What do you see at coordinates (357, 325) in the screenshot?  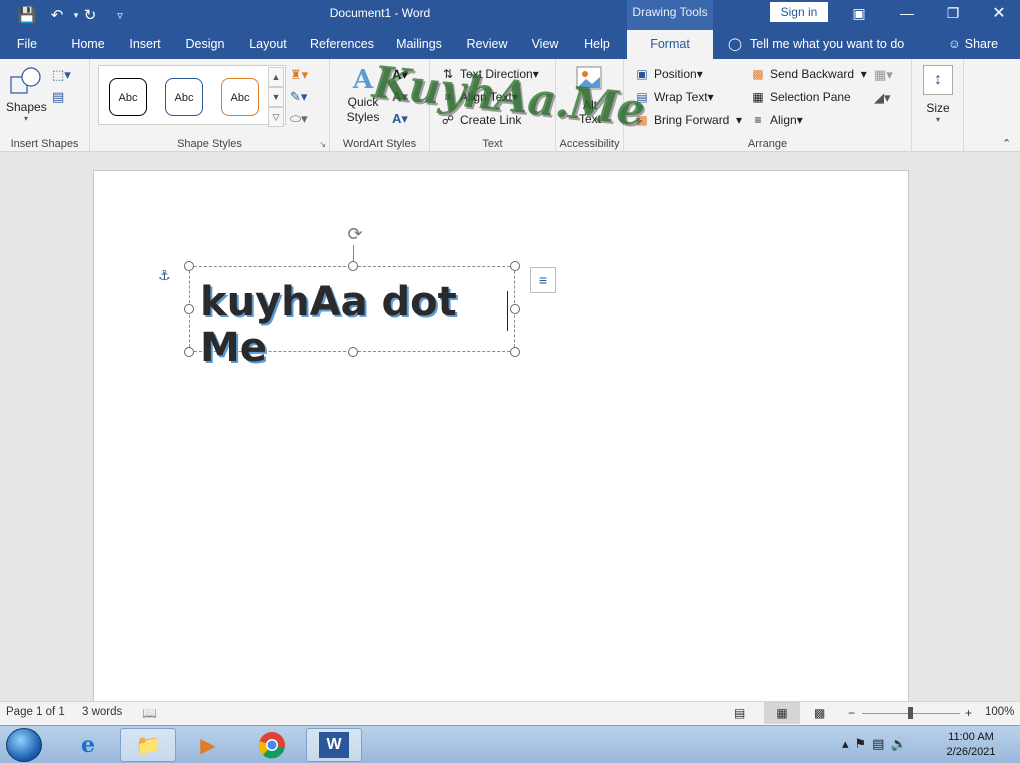 I see `text-box-content: kuyhAa dot Me` at bounding box center [357, 325].